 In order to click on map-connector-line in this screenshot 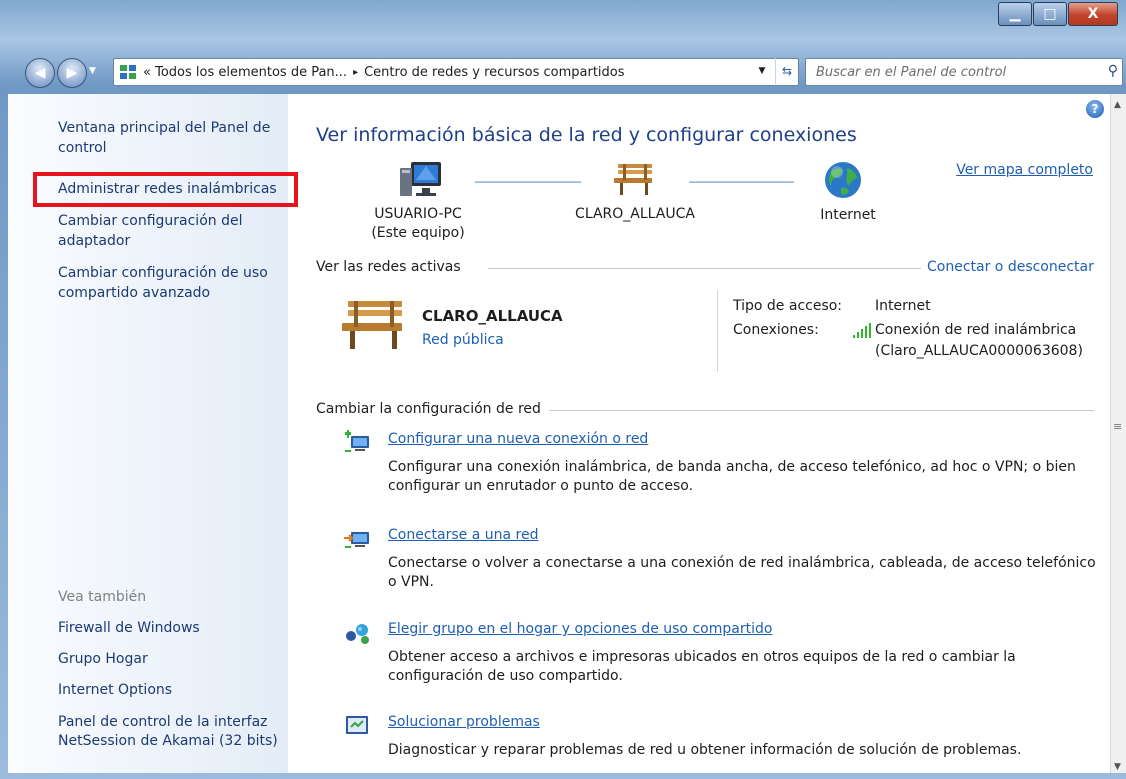, I will do `click(528, 182)`.